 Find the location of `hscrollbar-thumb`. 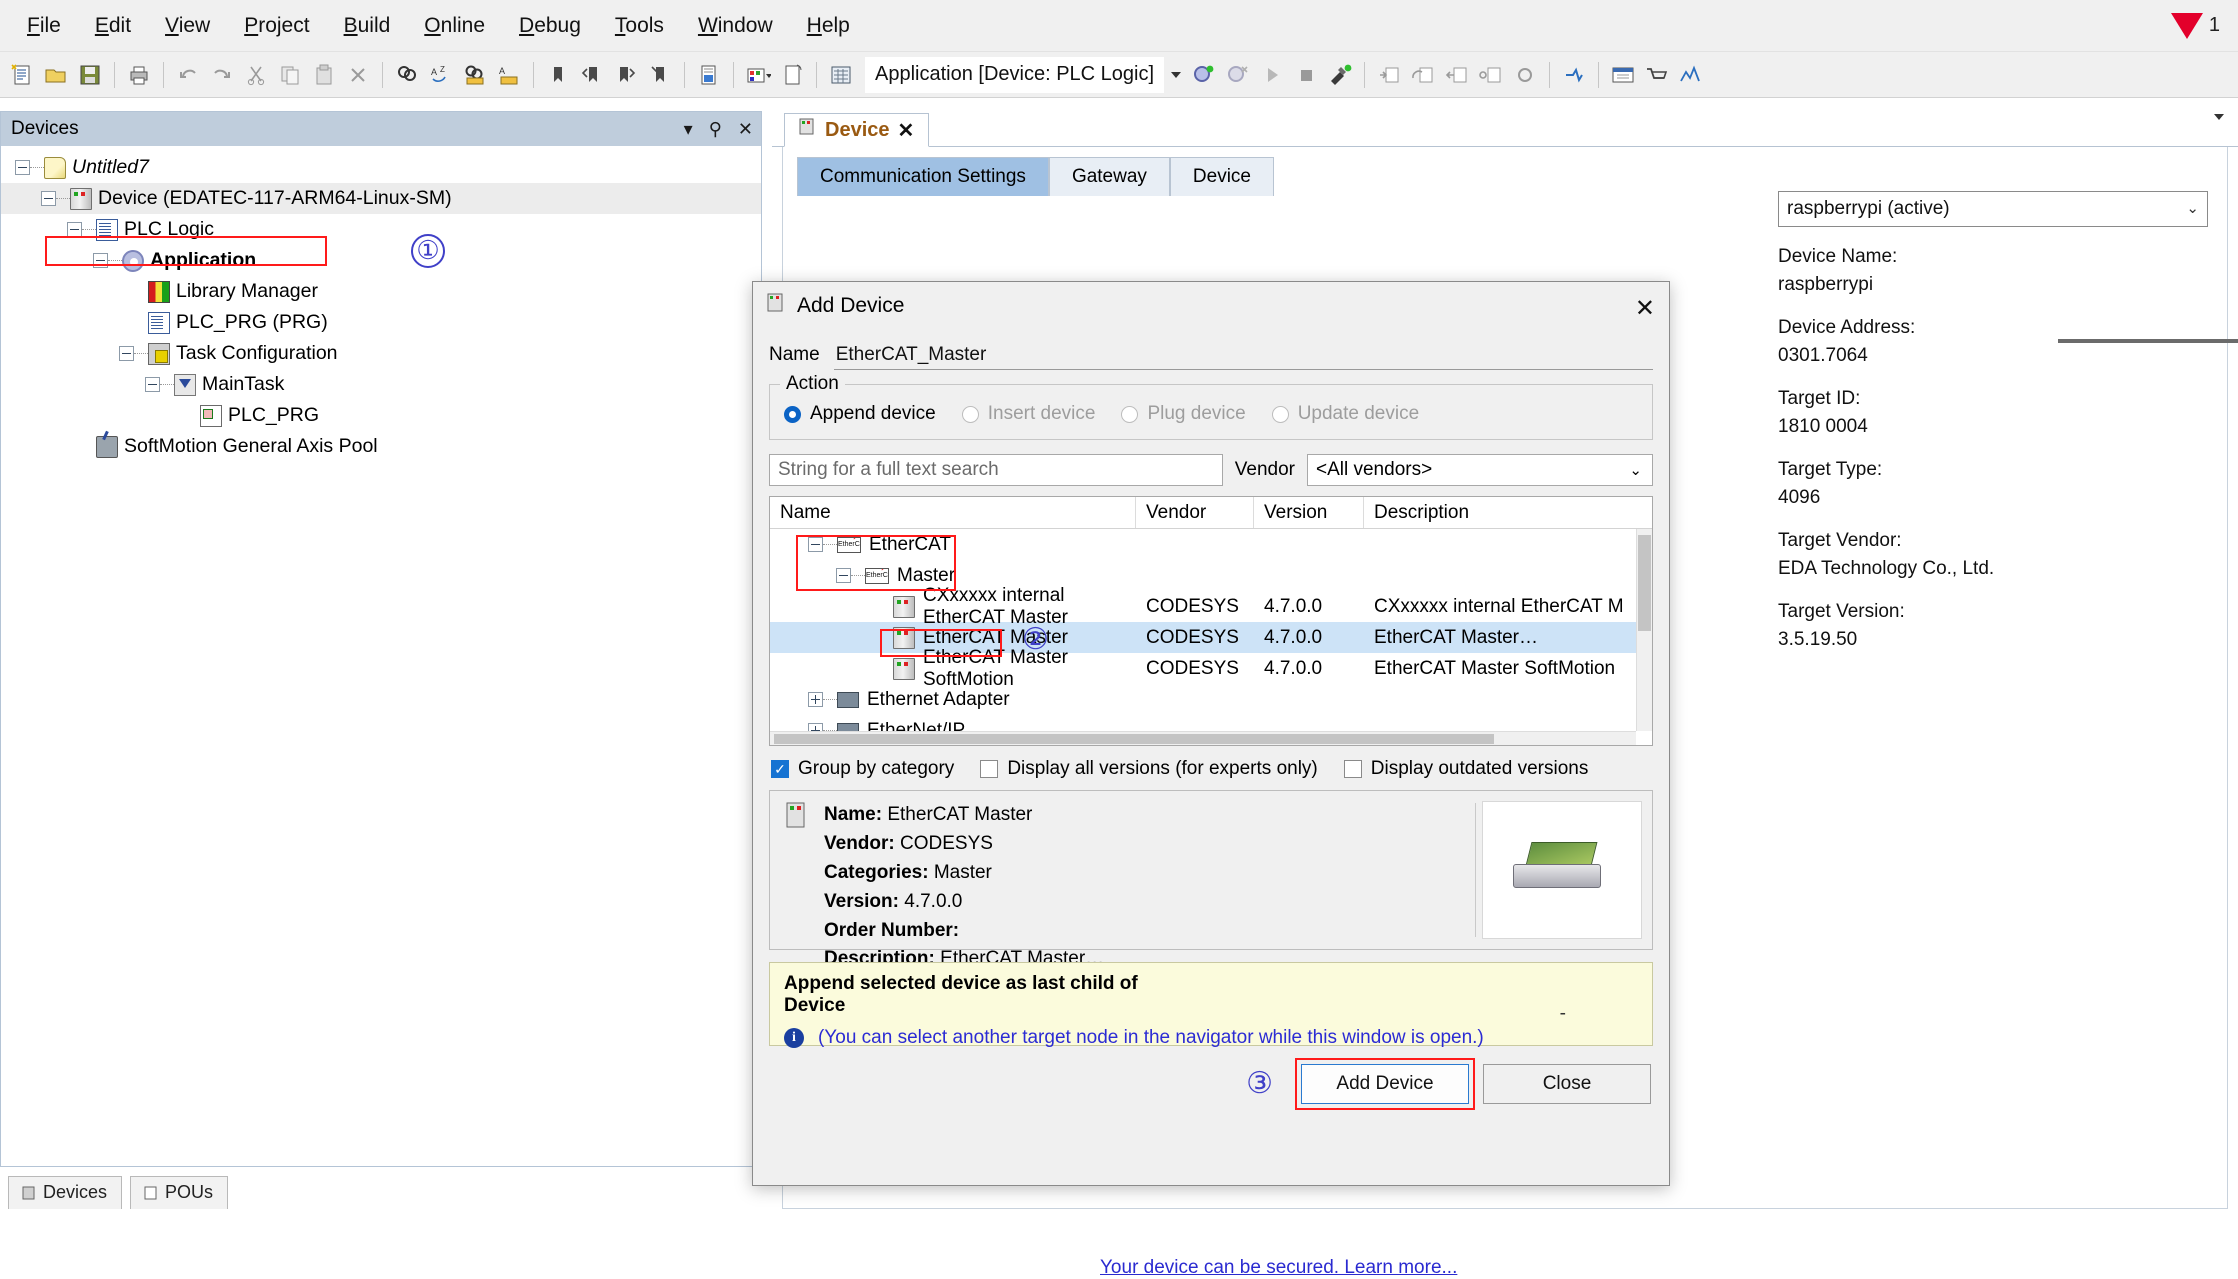

hscrollbar-thumb is located at coordinates (1134, 739).